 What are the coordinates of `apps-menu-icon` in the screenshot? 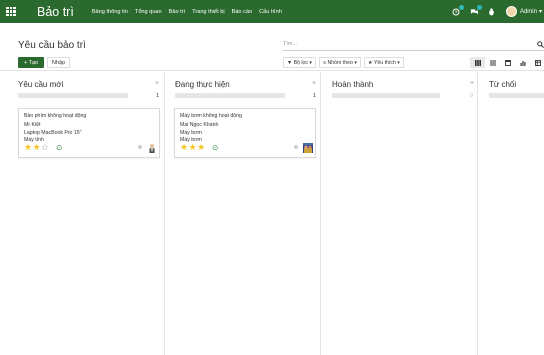 It's located at (11, 11).